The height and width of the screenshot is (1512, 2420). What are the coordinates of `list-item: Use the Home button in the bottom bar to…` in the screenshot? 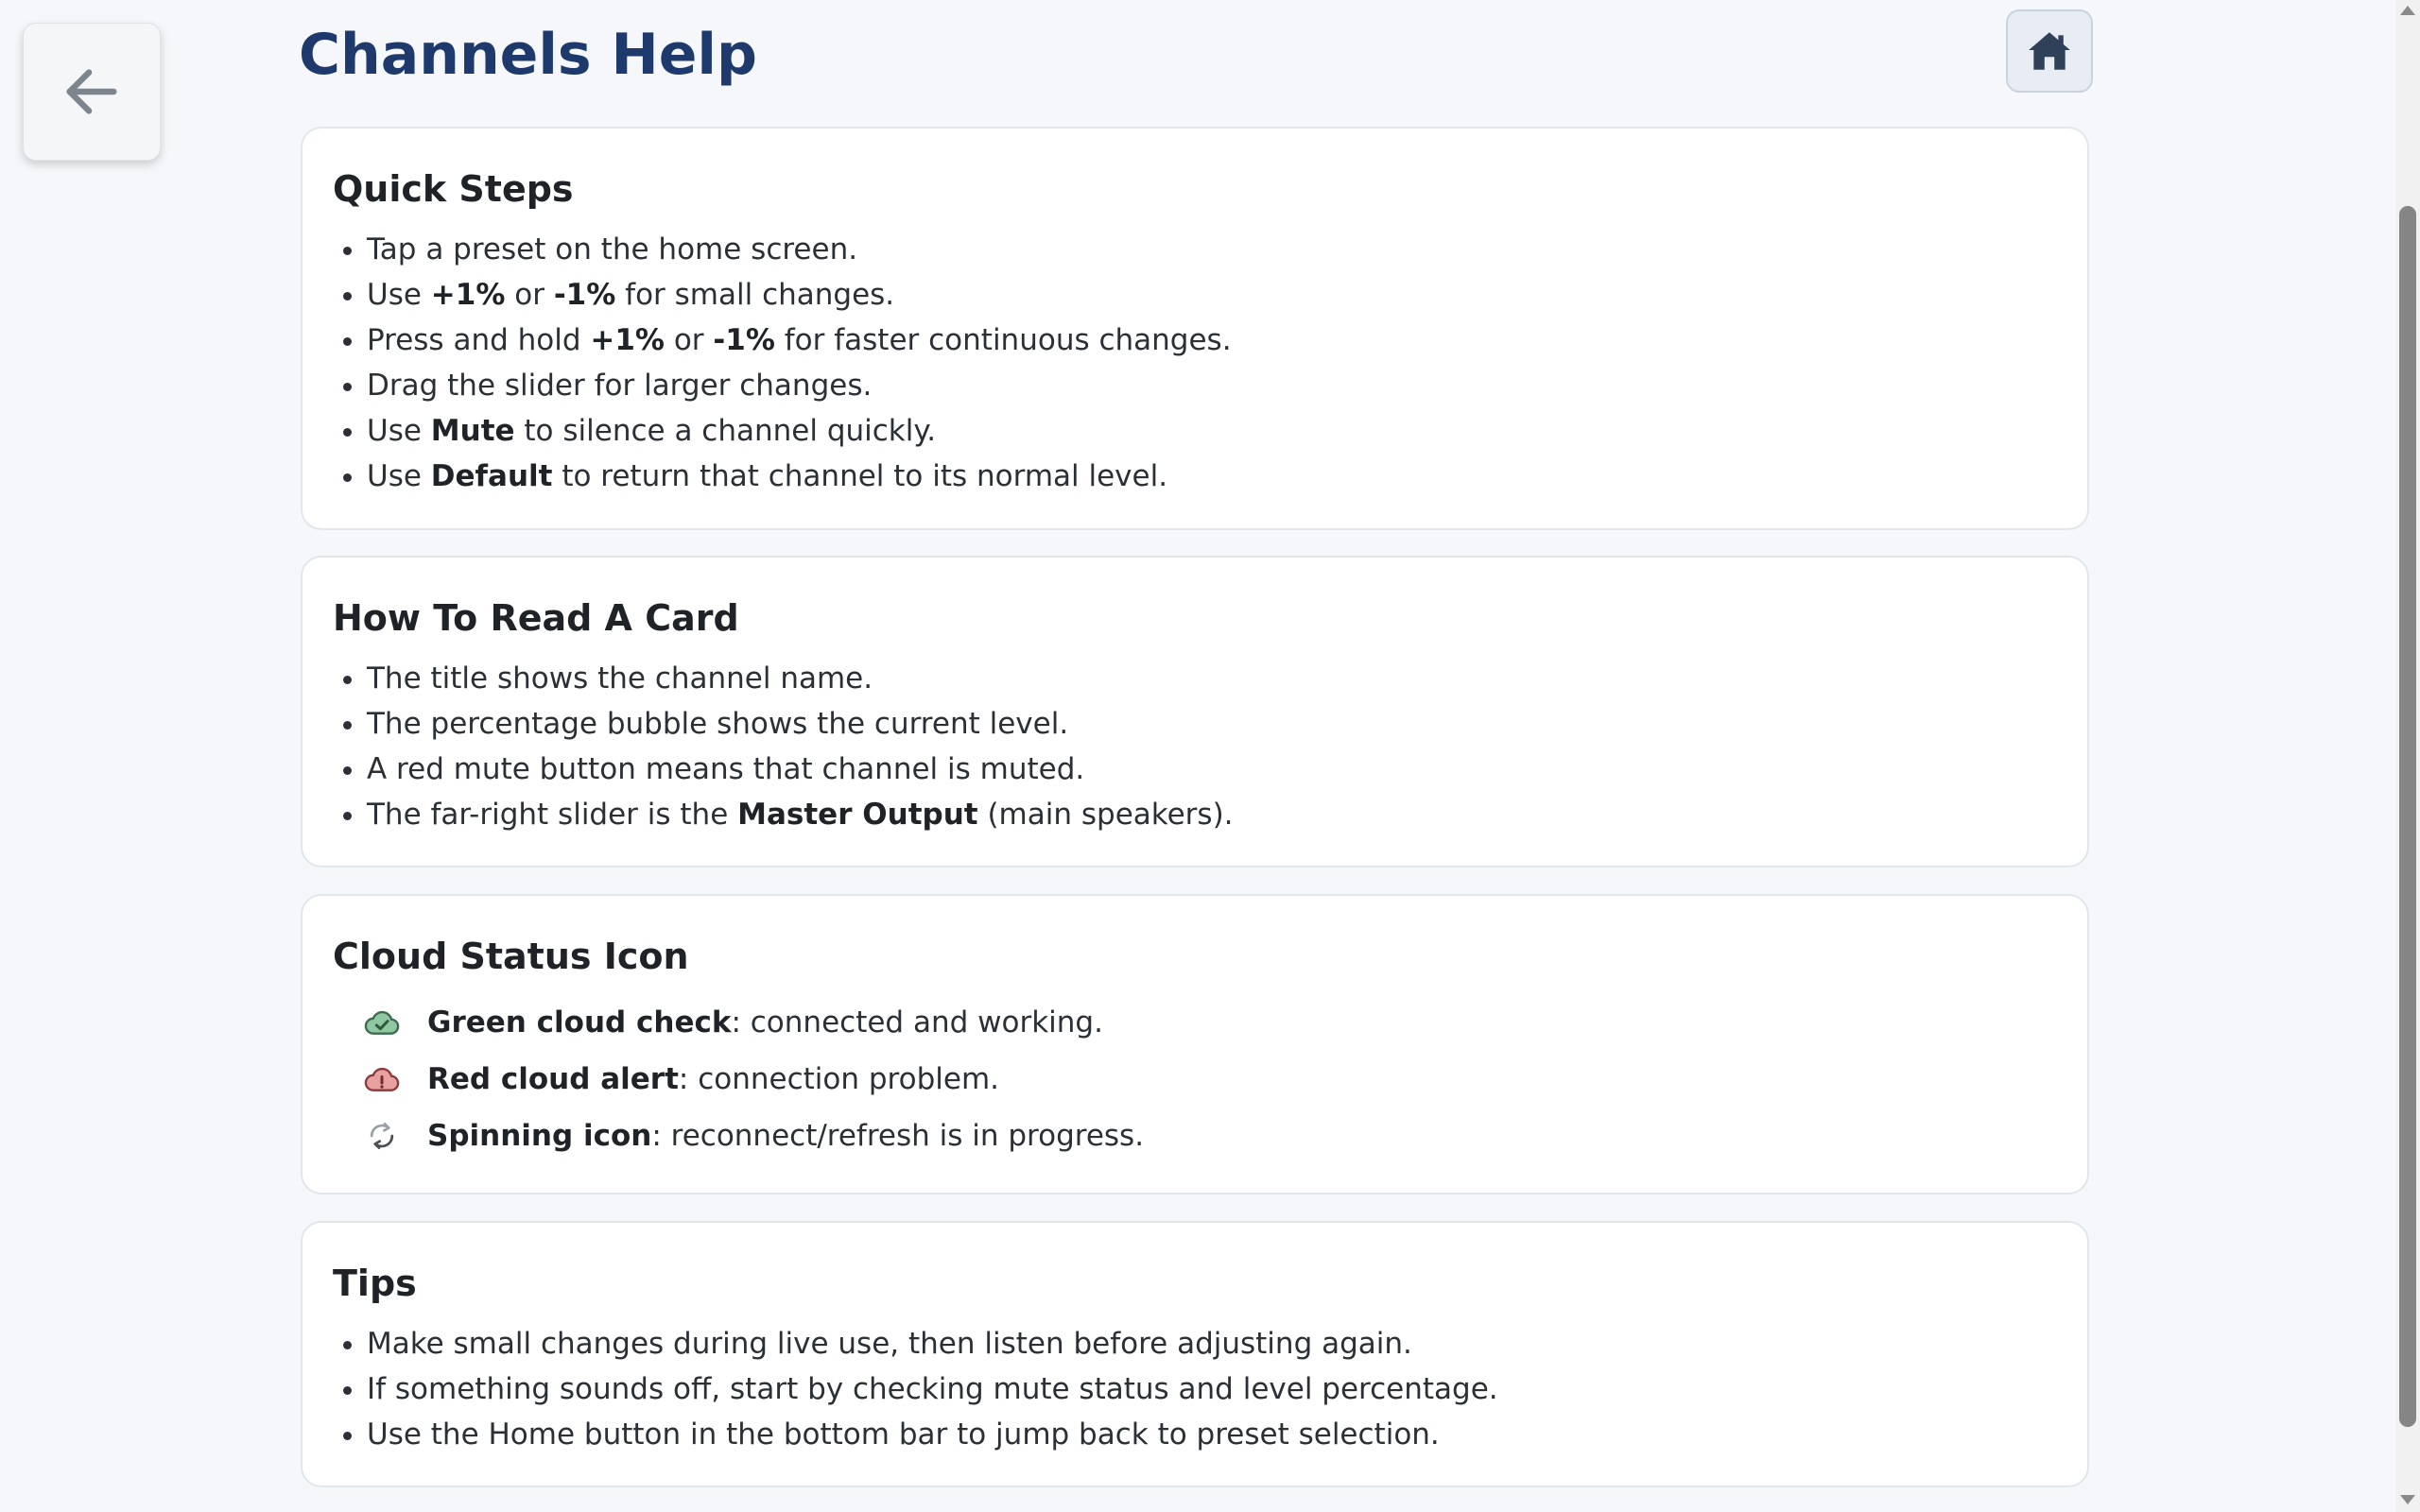 It's located at (1212, 1434).